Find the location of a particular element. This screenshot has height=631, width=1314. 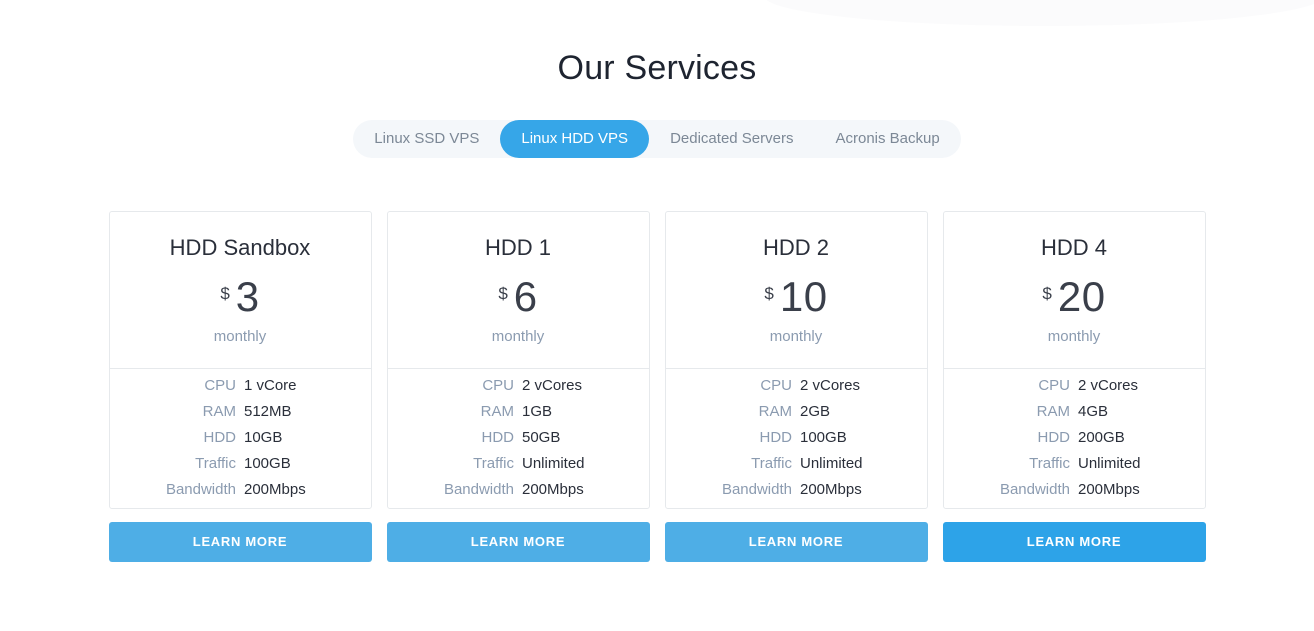

plan-header: HDD 2 $10 monthly is located at coordinates (796, 290).